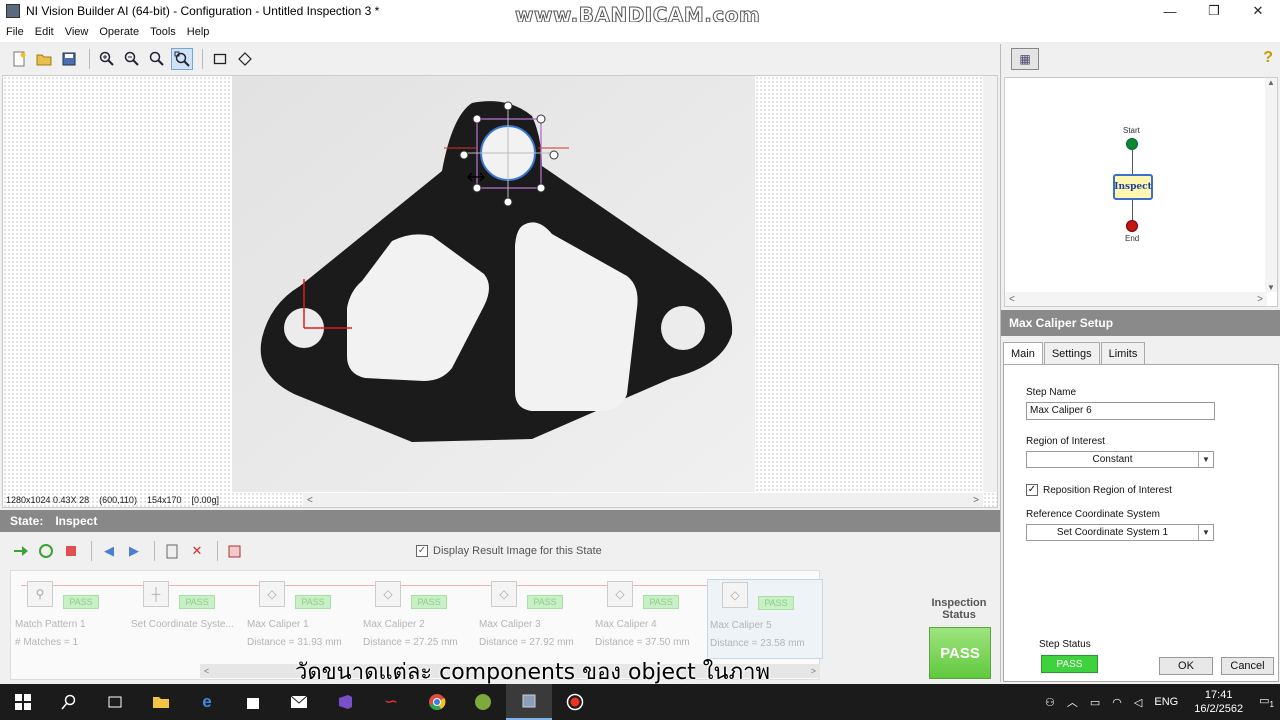 This screenshot has width=1280, height=720. Describe the element at coordinates (207, 702) in the screenshot. I see `edge-browser-icon: e` at that location.